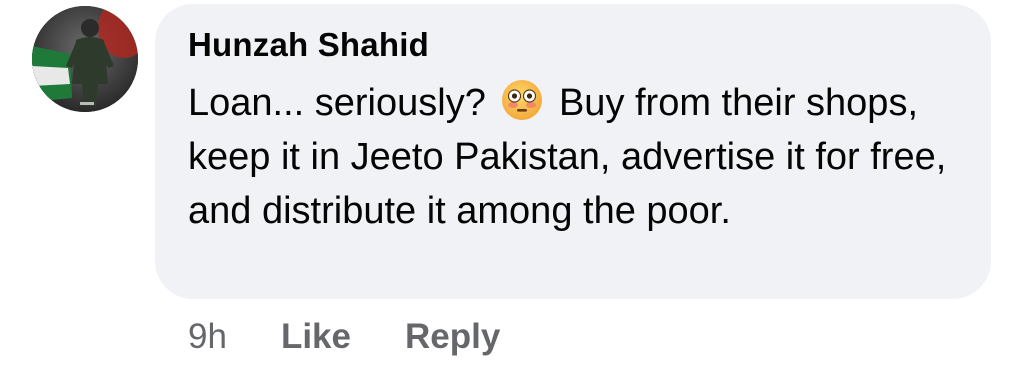  I want to click on like-button: Like, so click(316, 337).